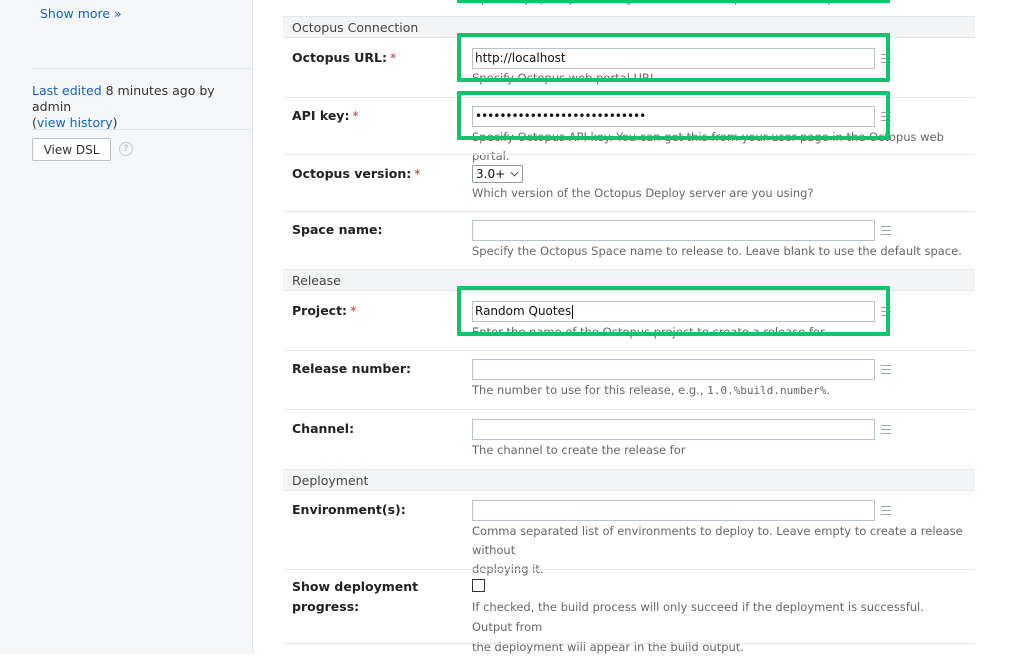 Image resolution: width=1024 pixels, height=657 pixels. What do you see at coordinates (673, 116) in the screenshot?
I see `api-key-input: ••••••••••••••••••••••••••••` at bounding box center [673, 116].